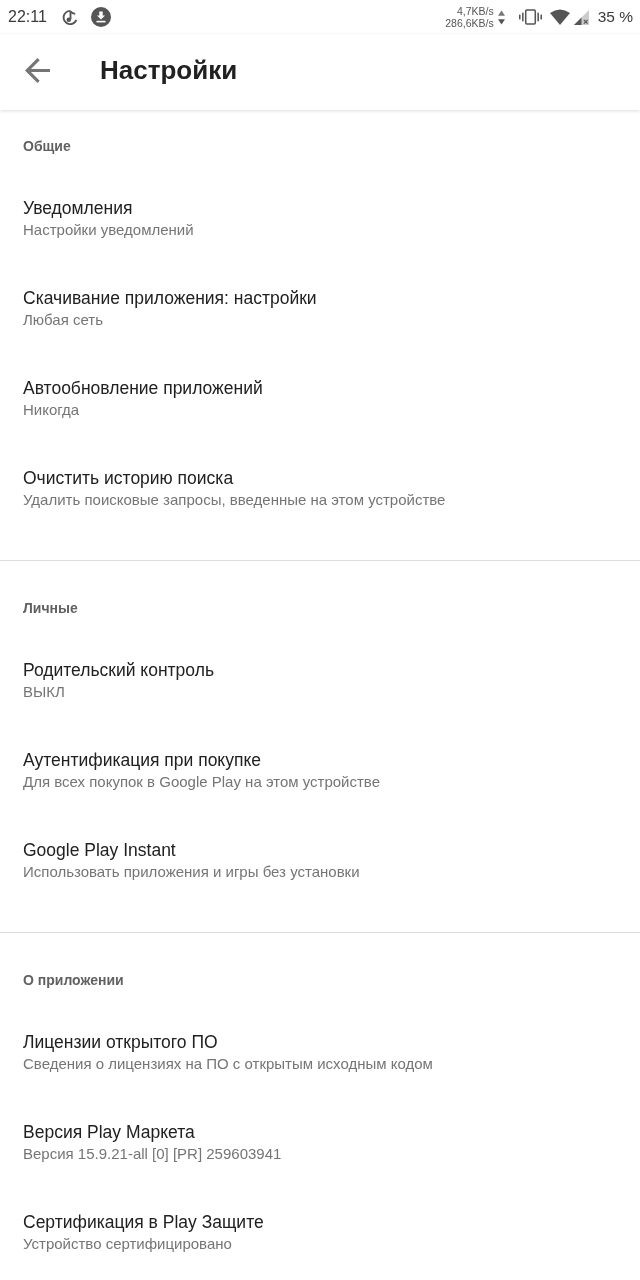  Describe the element at coordinates (27, 17) in the screenshot. I see `status-time: 22:11` at that location.